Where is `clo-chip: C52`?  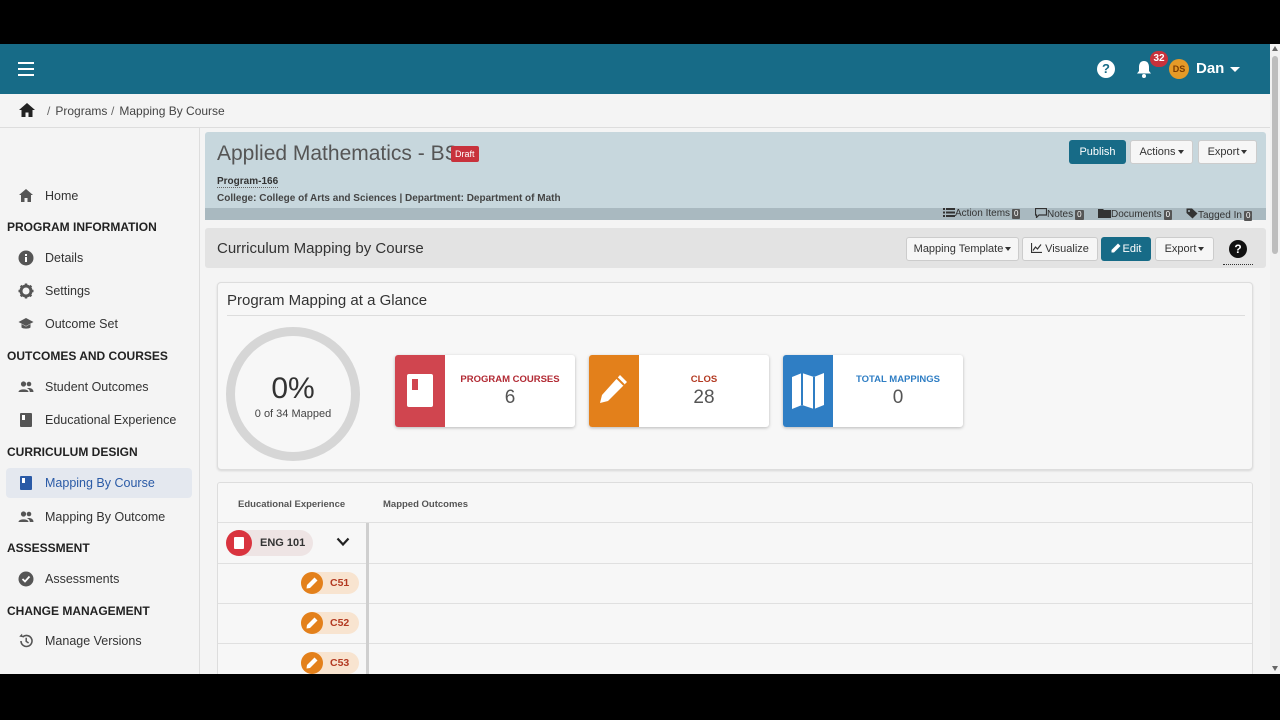
clo-chip: C52 is located at coordinates (330, 623).